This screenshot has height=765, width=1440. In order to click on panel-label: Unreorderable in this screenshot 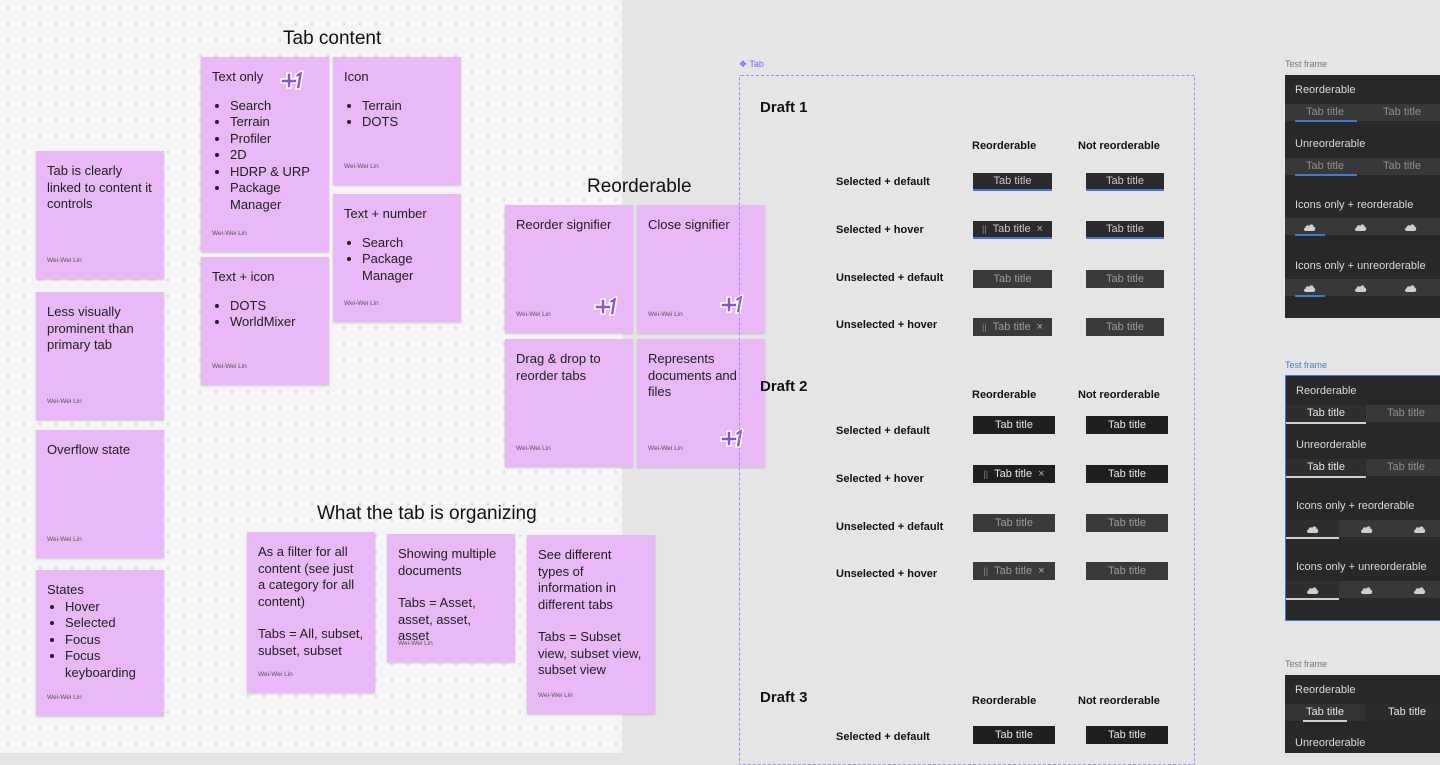, I will do `click(1331, 445)`.